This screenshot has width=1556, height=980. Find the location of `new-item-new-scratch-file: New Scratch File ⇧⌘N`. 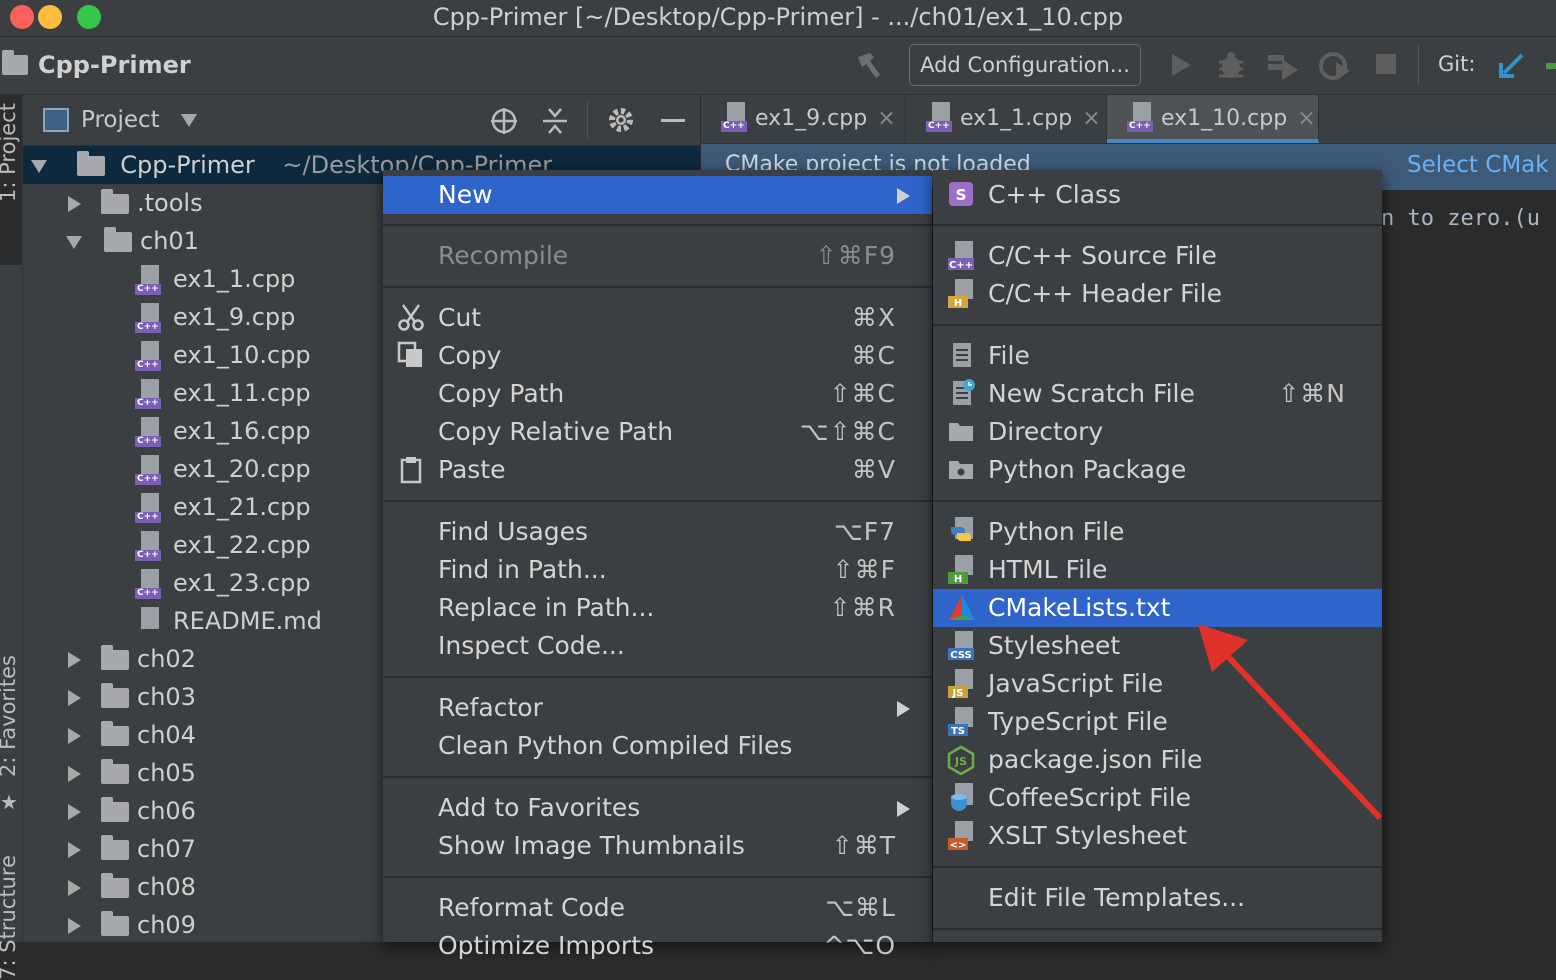

new-item-new-scratch-file: New Scratch File ⇧⌘N is located at coordinates (1157, 394).